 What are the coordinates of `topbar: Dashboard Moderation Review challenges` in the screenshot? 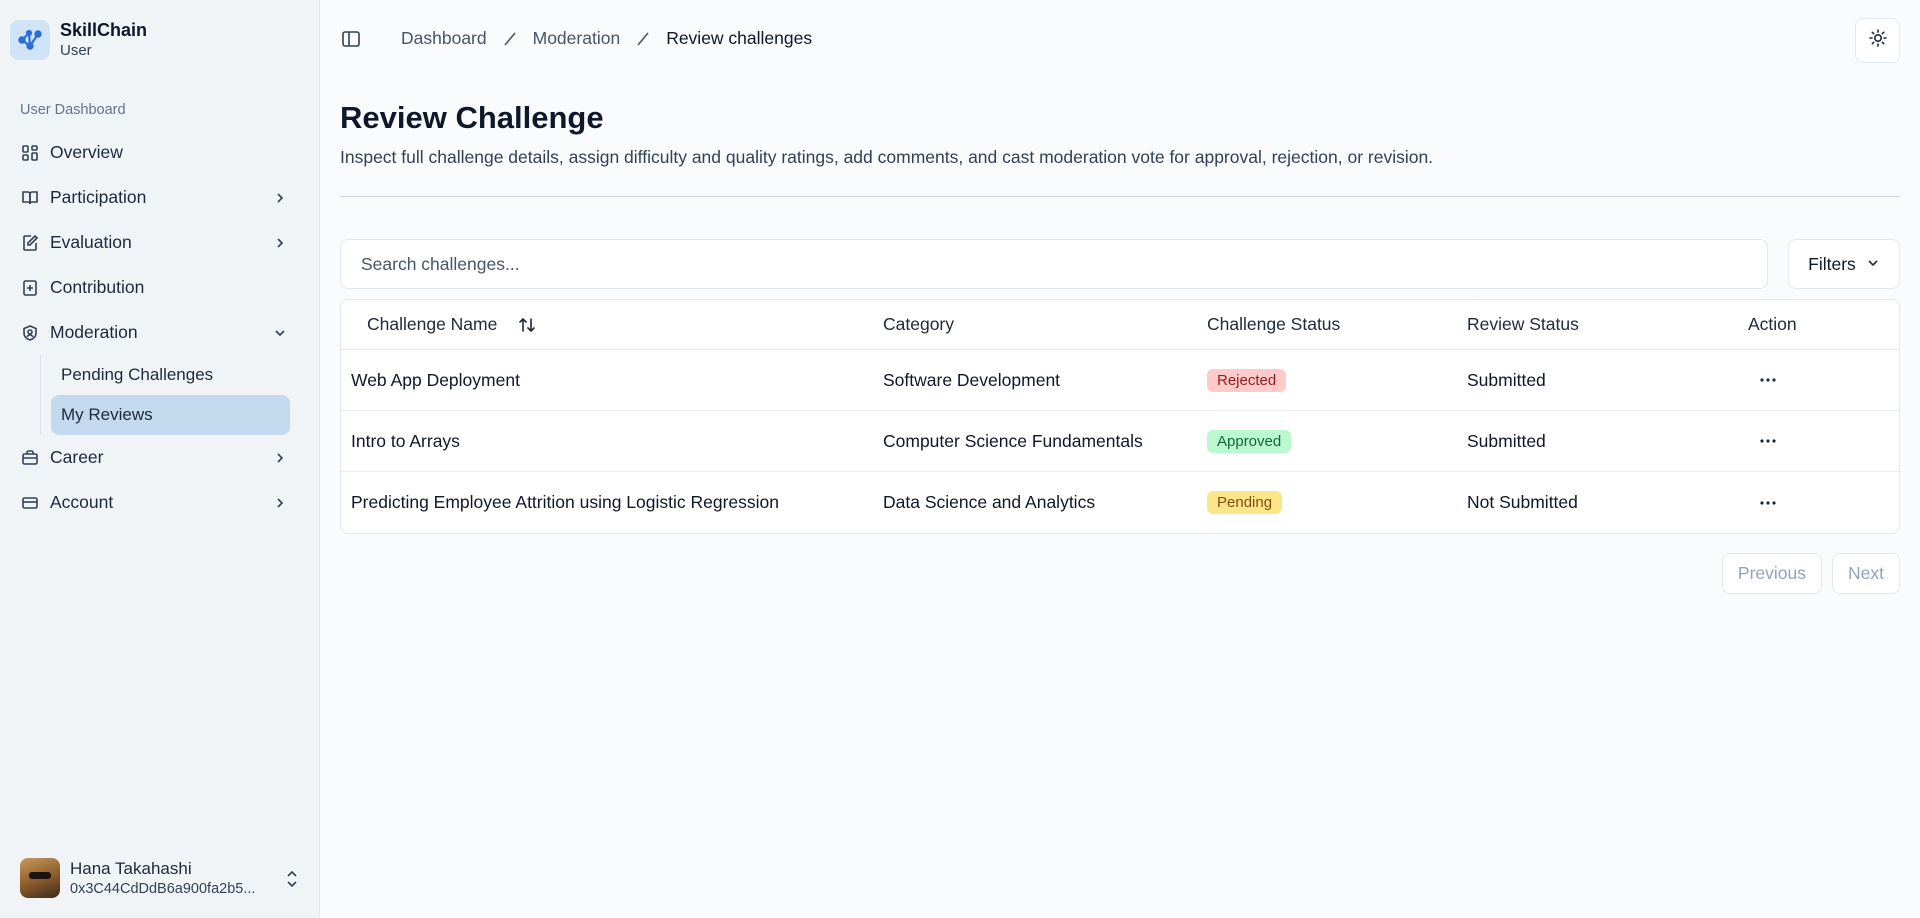 It's located at (1120, 40).